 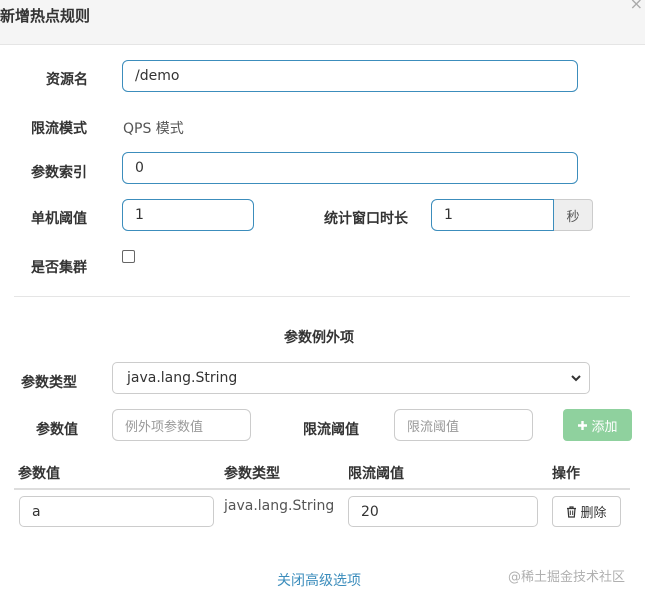 I want to click on table-header-border, so click(x=322, y=489).